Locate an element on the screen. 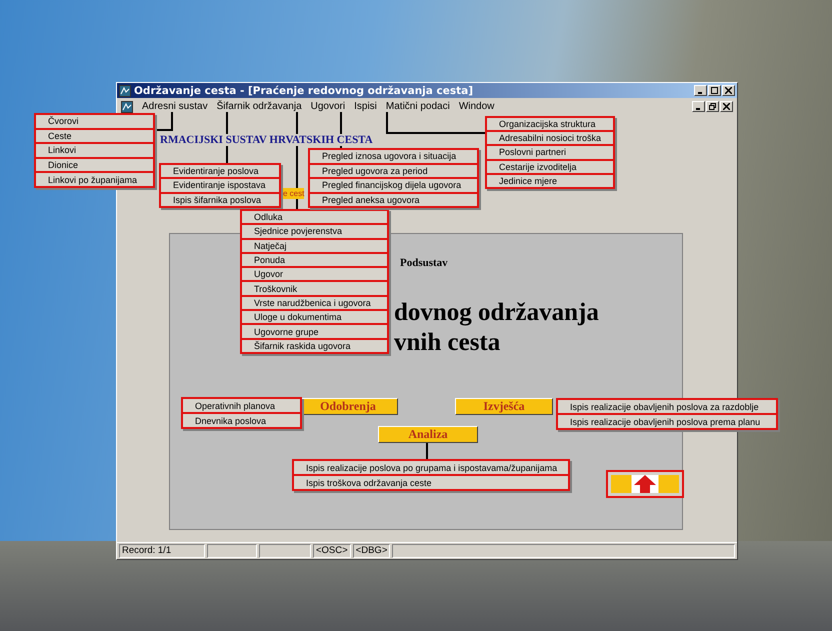 The width and height of the screenshot is (832, 631). heading-line: vnih cesta is located at coordinates (448, 343).